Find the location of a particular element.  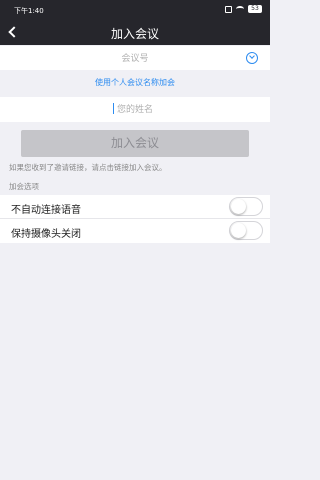

text-cursor is located at coordinates (113, 108).